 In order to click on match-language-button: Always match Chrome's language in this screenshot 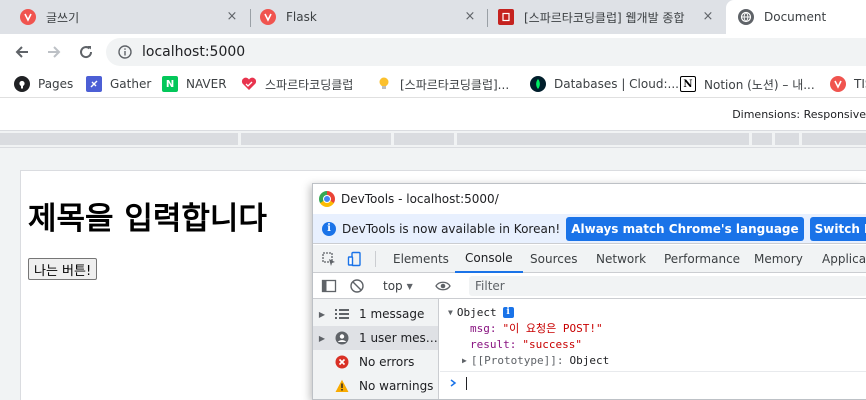, I will do `click(685, 228)`.